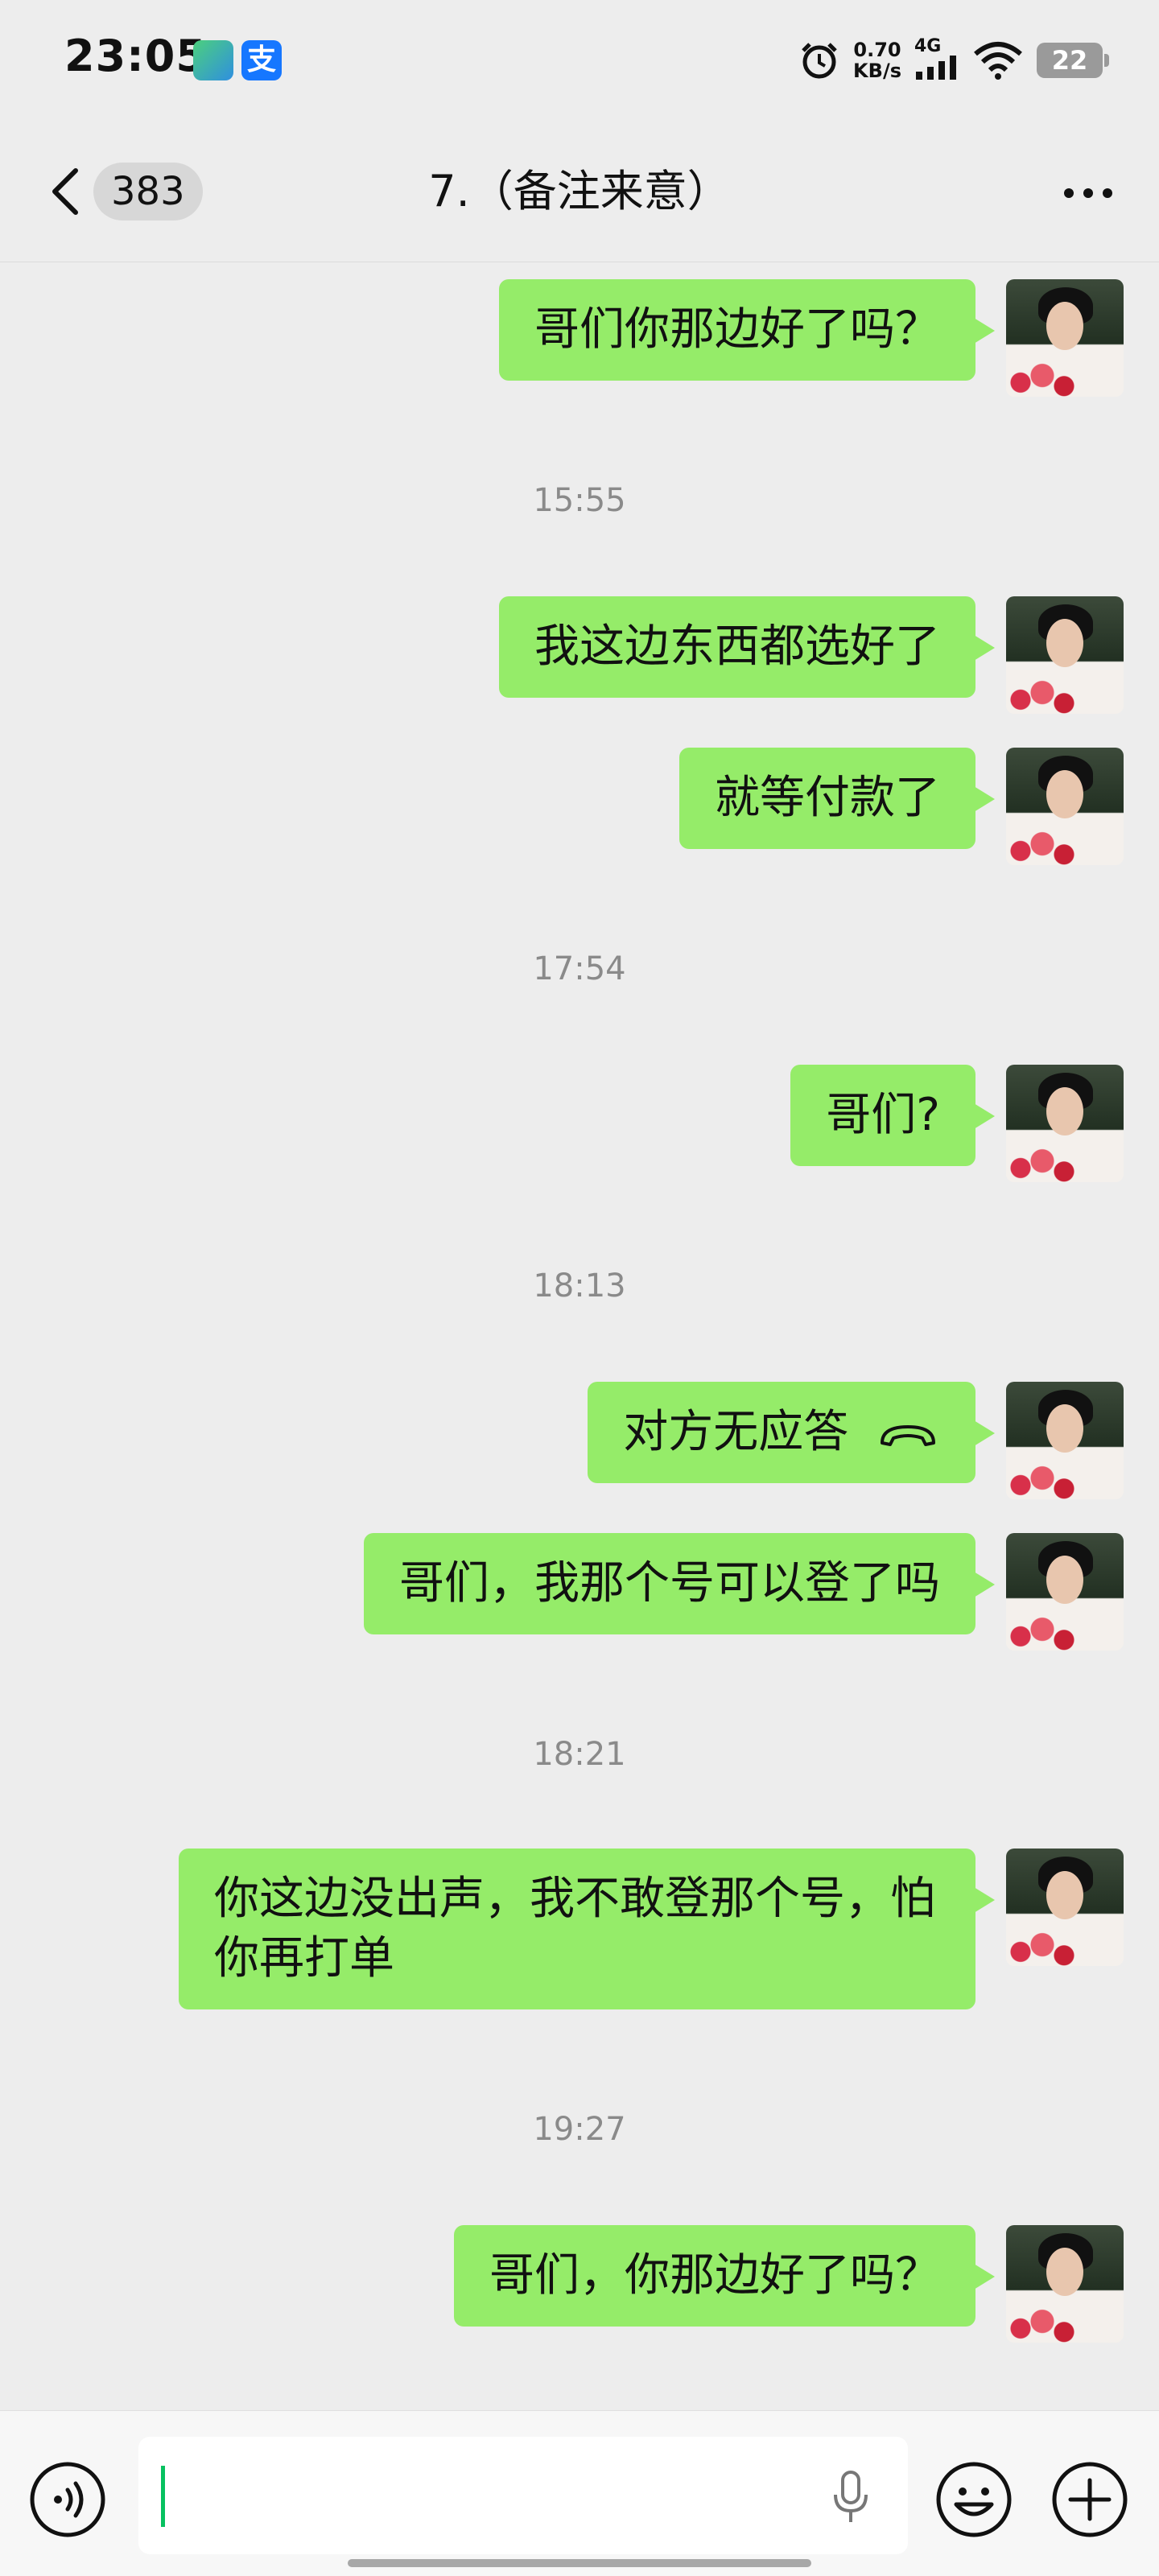  I want to click on net-speed: 0.70 KB/s, so click(877, 60).